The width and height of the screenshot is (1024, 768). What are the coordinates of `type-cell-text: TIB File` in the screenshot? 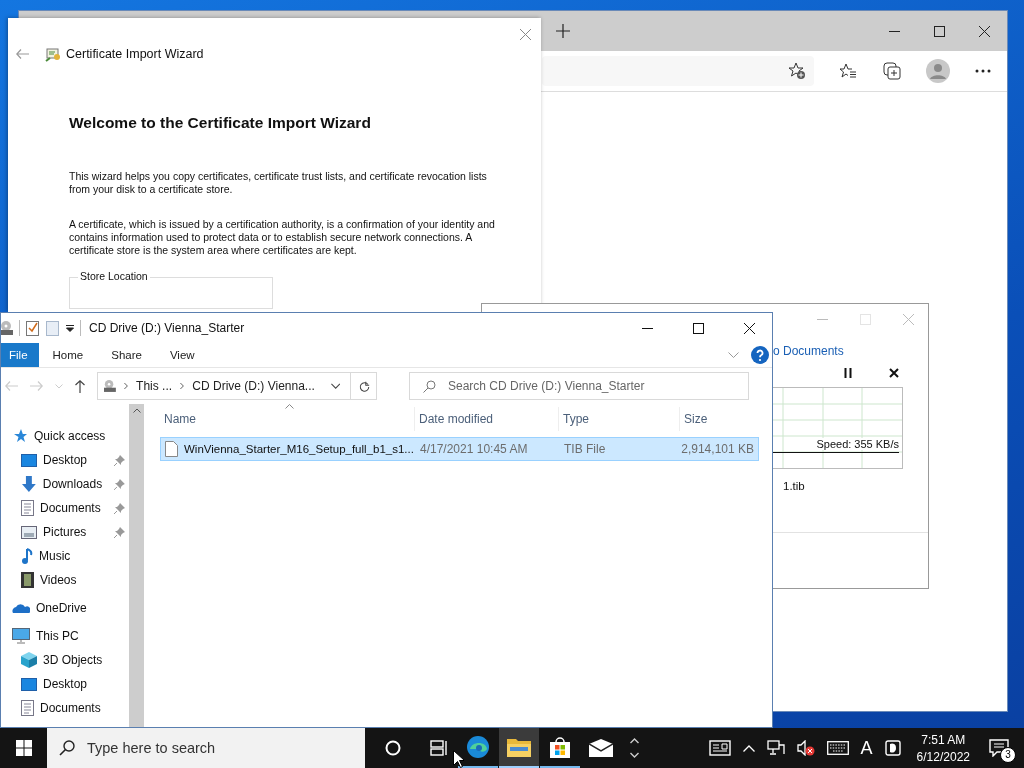 It's located at (585, 449).